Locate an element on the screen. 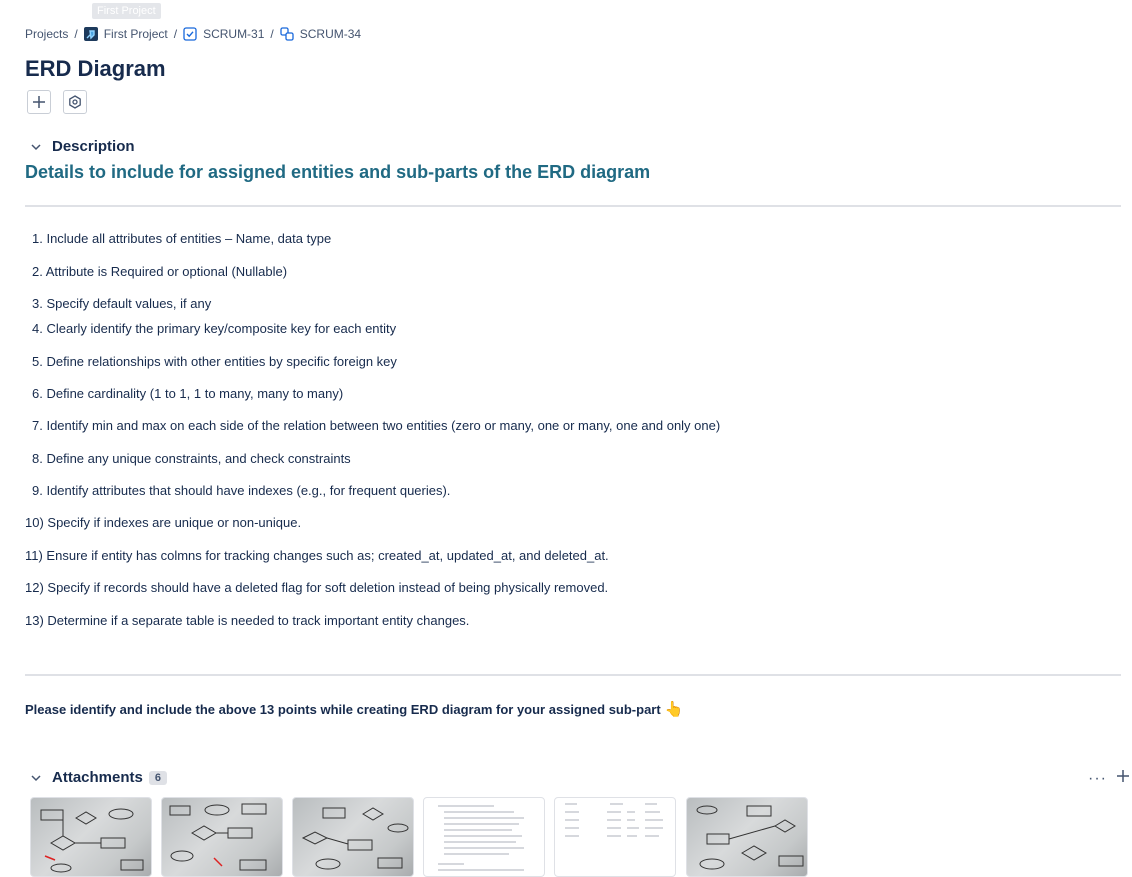  breadcrumb-projects-label: Projects is located at coordinates (46, 34).